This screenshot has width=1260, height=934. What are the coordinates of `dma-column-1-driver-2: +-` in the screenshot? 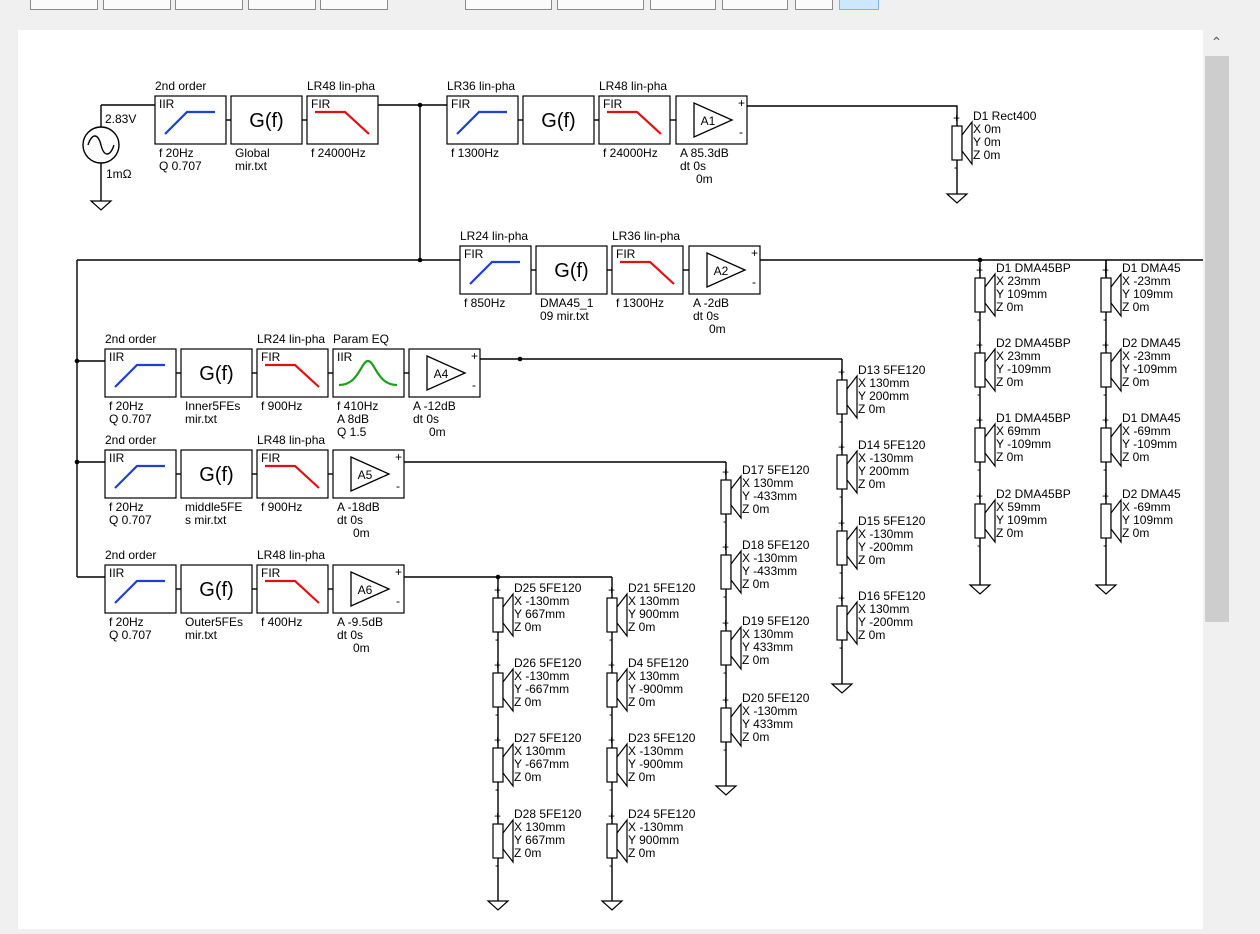 It's located at (985, 369).